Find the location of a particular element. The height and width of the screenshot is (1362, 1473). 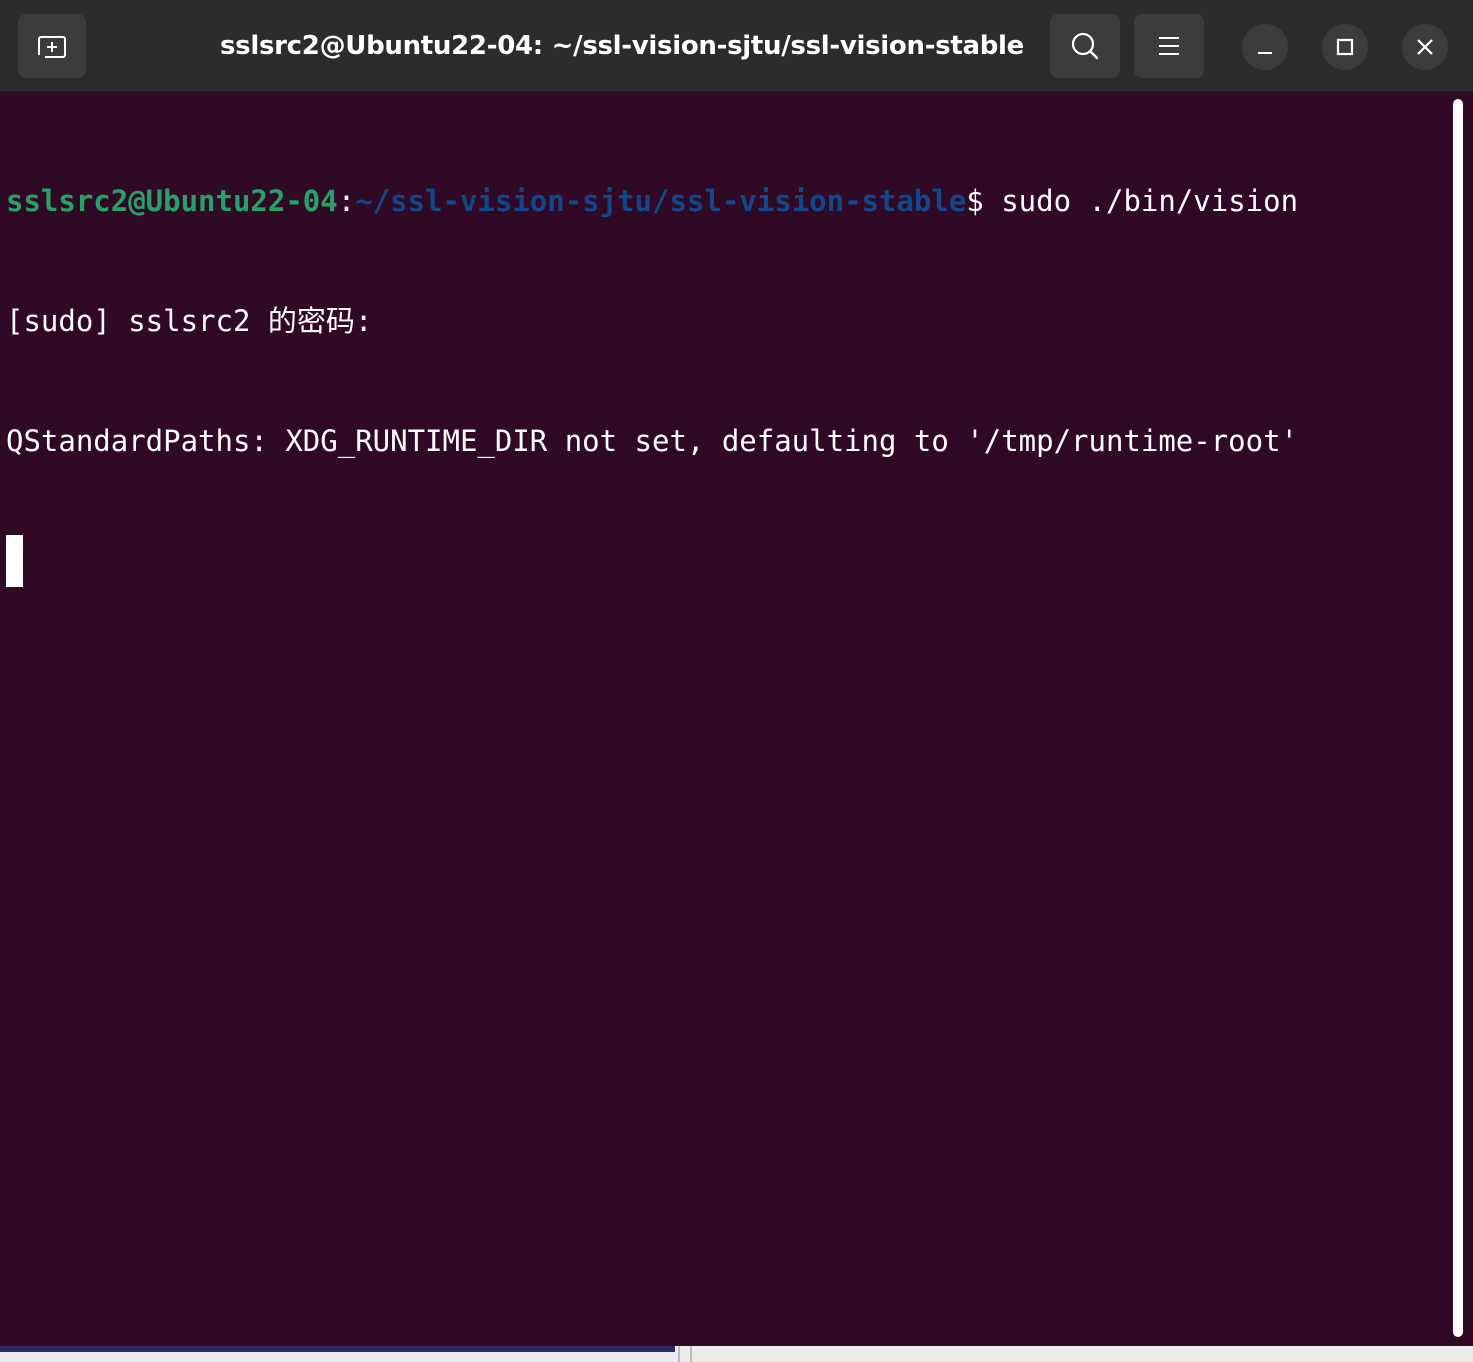

text-cursor is located at coordinates (14, 561).